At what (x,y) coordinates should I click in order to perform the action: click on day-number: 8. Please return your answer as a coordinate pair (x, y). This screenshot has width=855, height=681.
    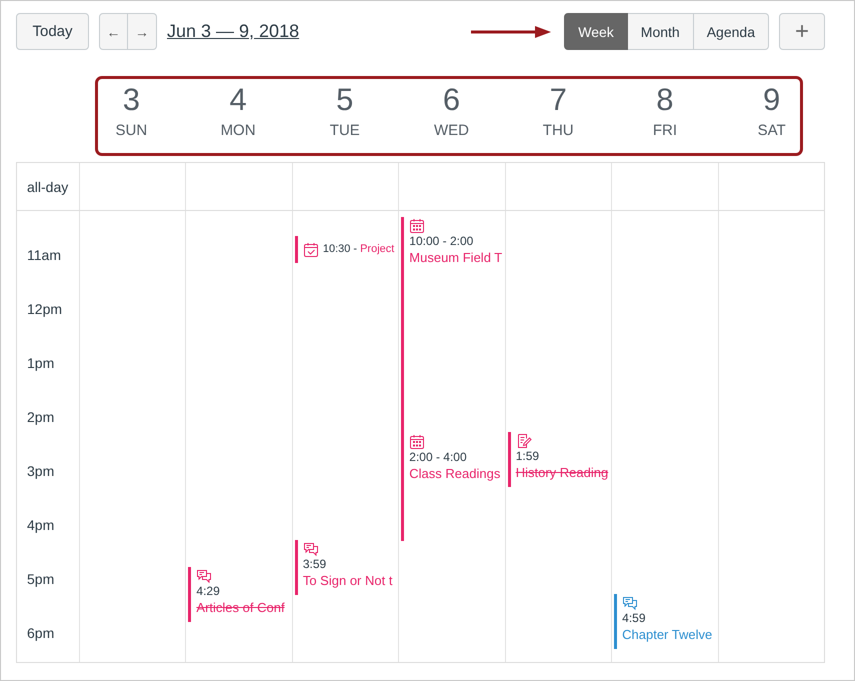
    Looking at the image, I should click on (665, 100).